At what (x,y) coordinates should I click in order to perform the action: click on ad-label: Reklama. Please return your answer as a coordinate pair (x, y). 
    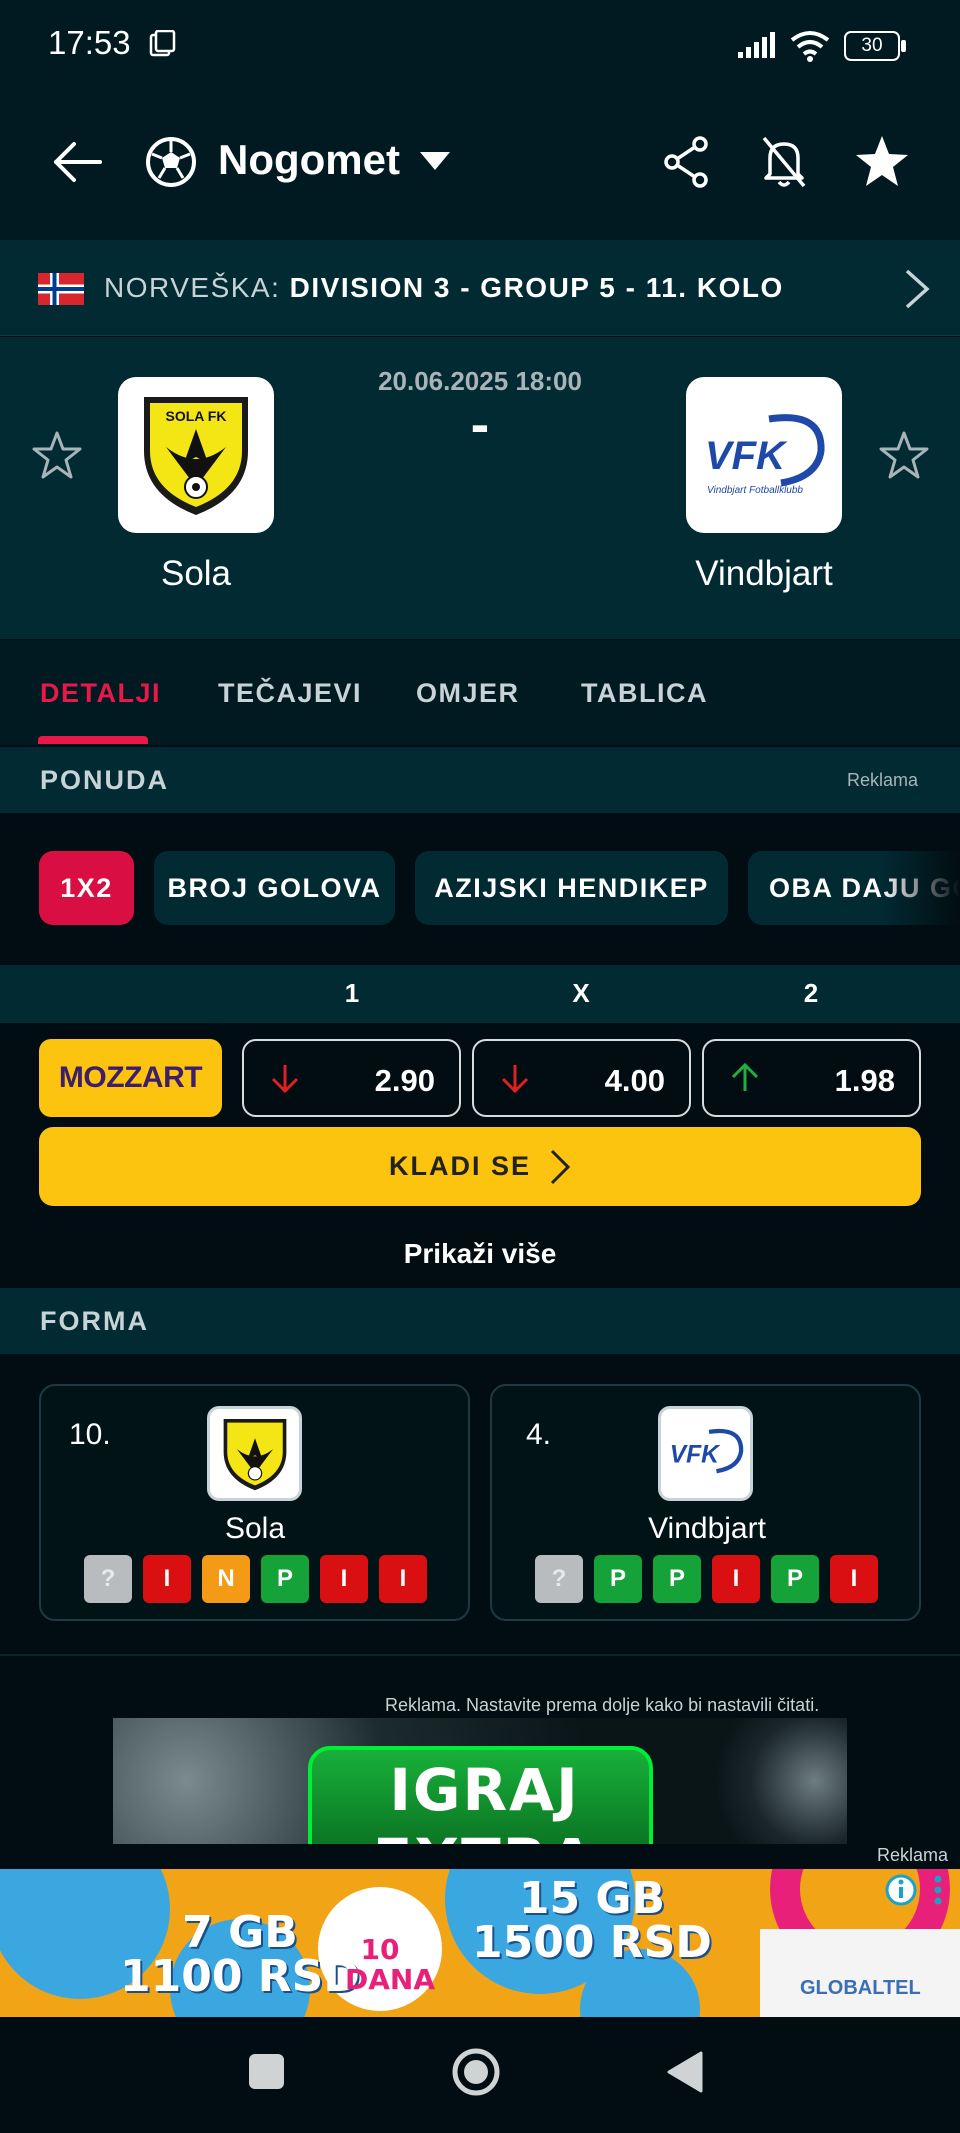
    Looking at the image, I should click on (913, 1855).